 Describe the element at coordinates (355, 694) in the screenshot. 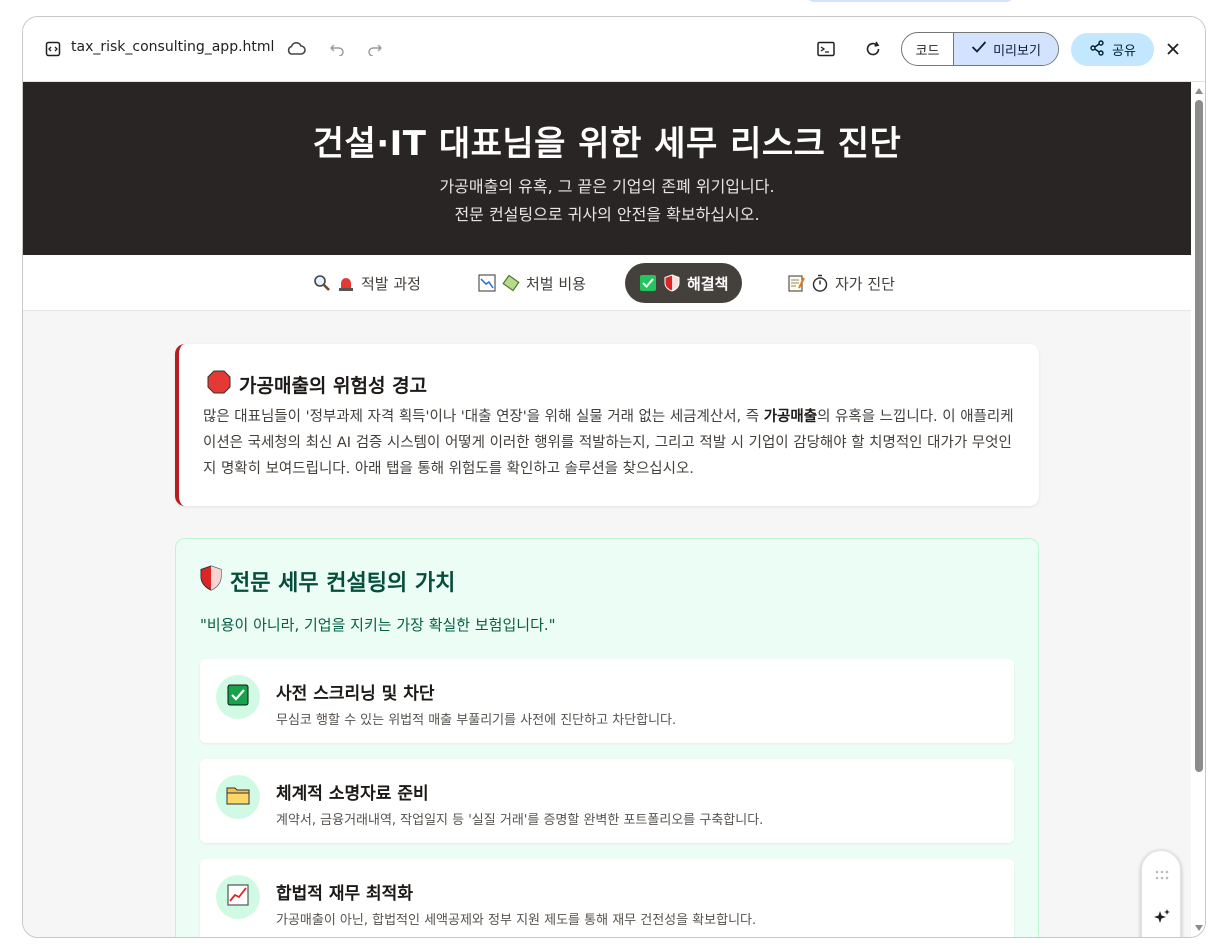

I see `value-item-title: 사전 스크리닝 및 차단` at that location.